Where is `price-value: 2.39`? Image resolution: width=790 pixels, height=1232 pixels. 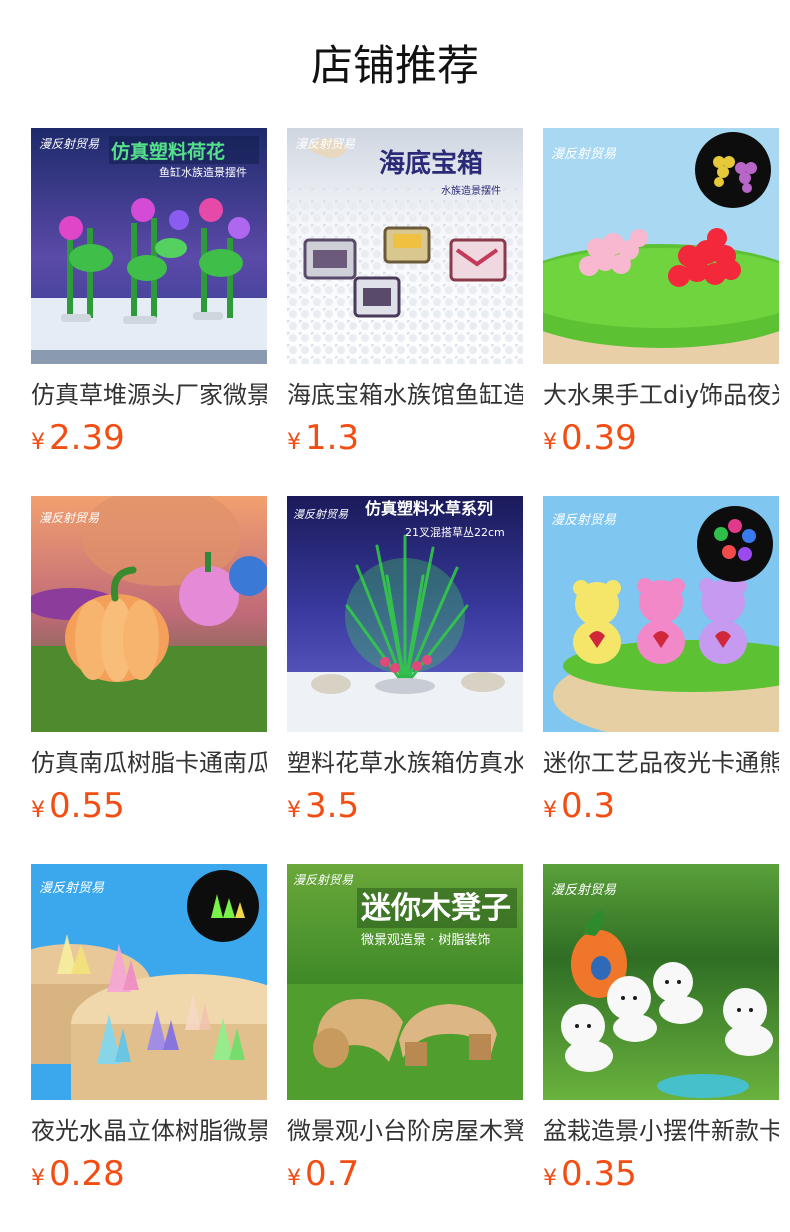 price-value: 2.39 is located at coordinates (87, 438).